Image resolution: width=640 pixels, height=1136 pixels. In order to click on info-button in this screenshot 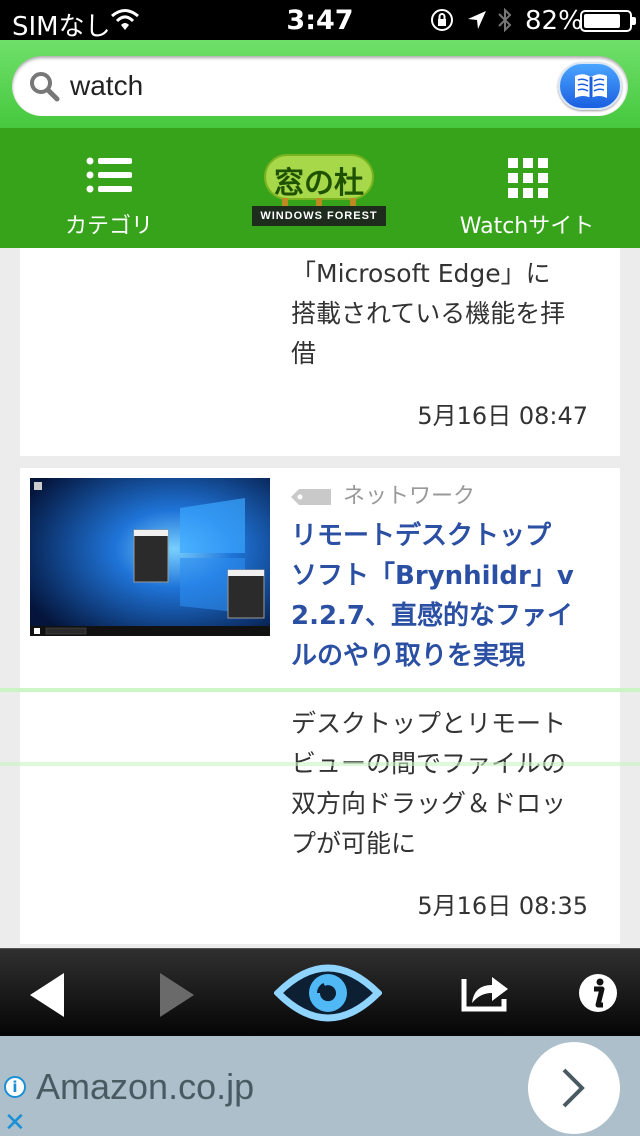, I will do `click(598, 993)`.